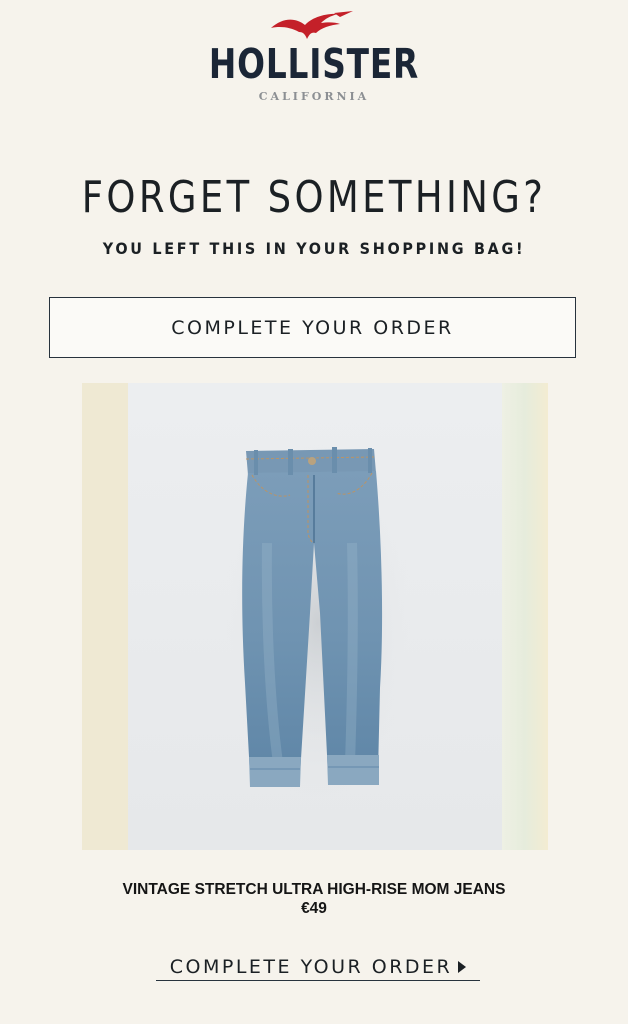 This screenshot has height=1024, width=628. What do you see at coordinates (314, 908) in the screenshot?
I see `product-price: €49` at bounding box center [314, 908].